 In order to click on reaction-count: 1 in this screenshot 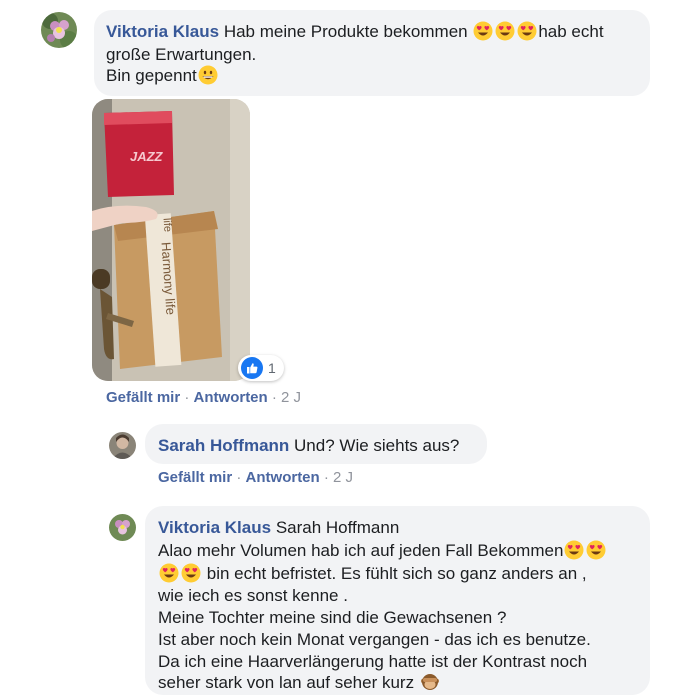, I will do `click(272, 368)`.